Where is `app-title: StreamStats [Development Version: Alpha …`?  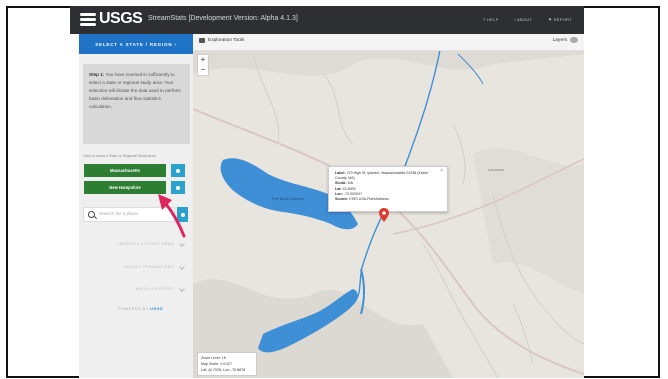
app-title: StreamStats [Development Version: Alpha … is located at coordinates (223, 18).